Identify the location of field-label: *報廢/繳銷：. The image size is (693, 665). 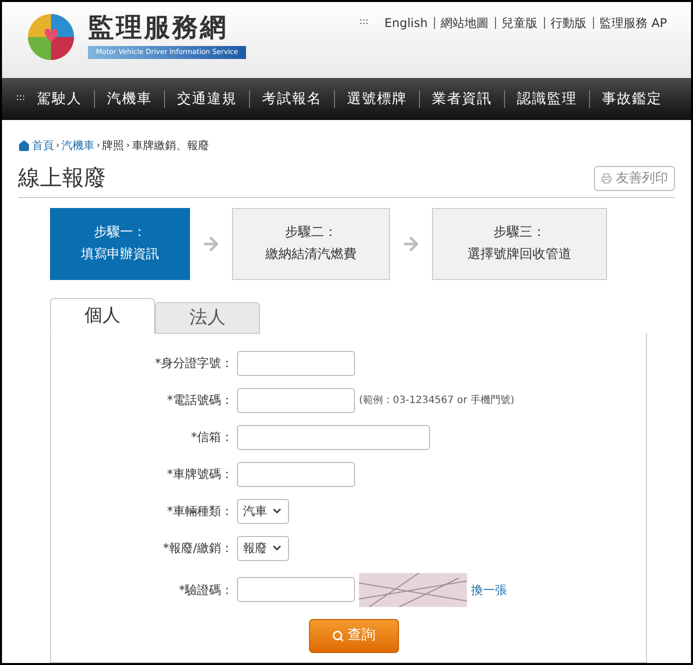
(198, 548).